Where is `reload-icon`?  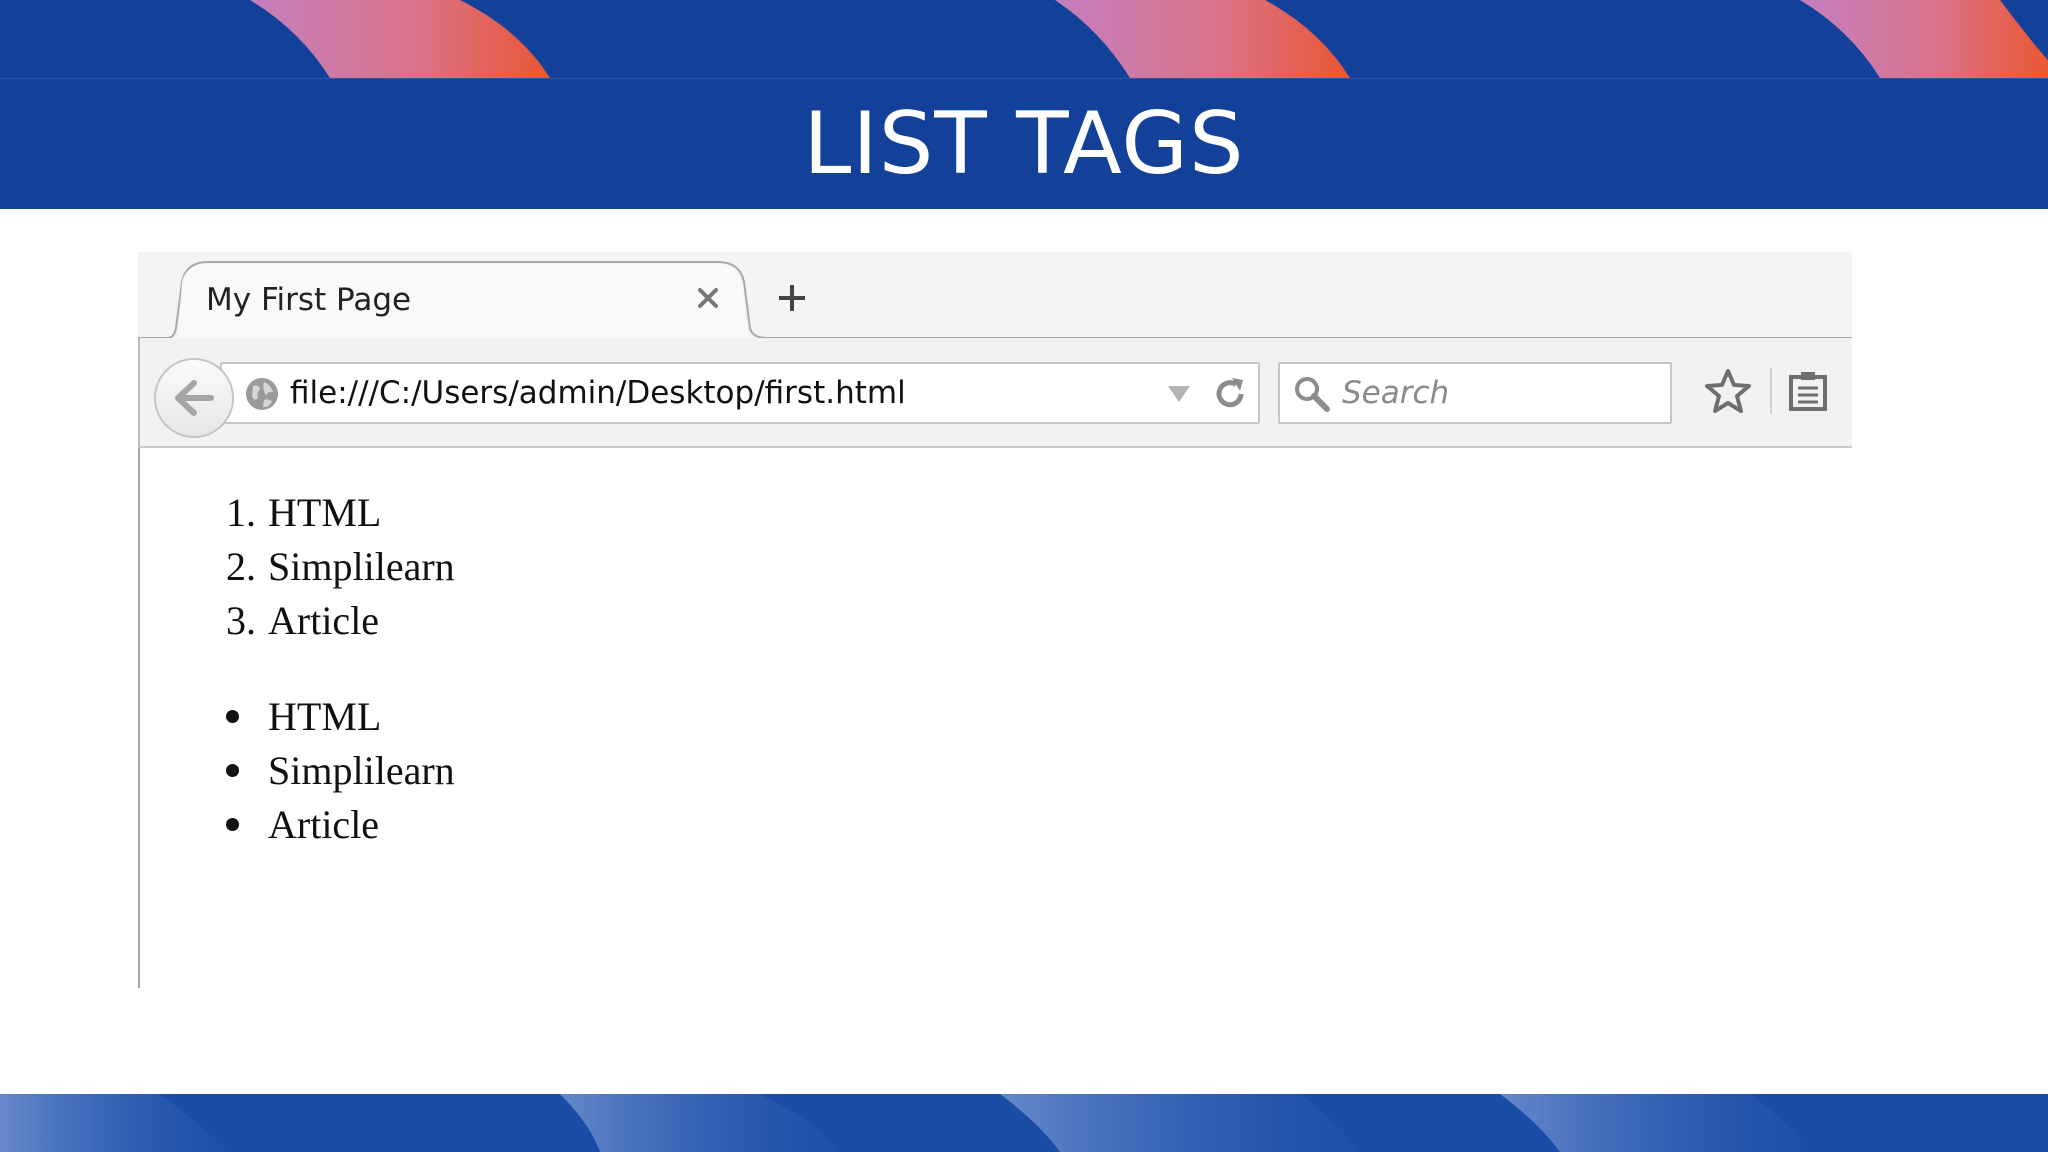
reload-icon is located at coordinates (1230, 394).